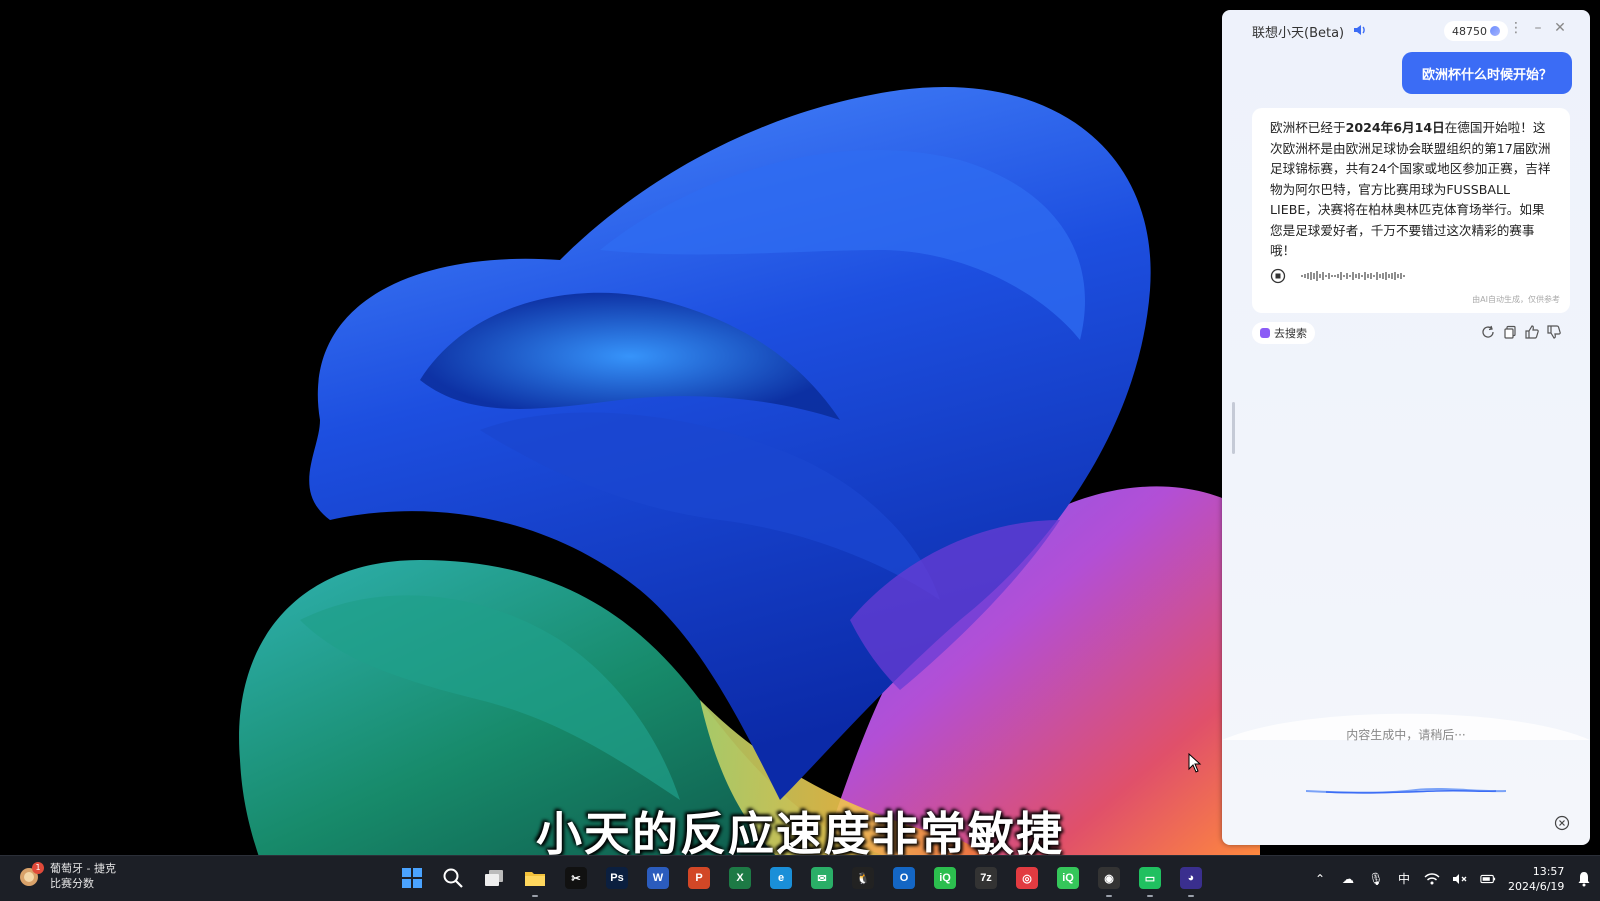 This screenshot has height=901, width=1600. I want to click on answer-date: 2024年6月14日, so click(1395, 127).